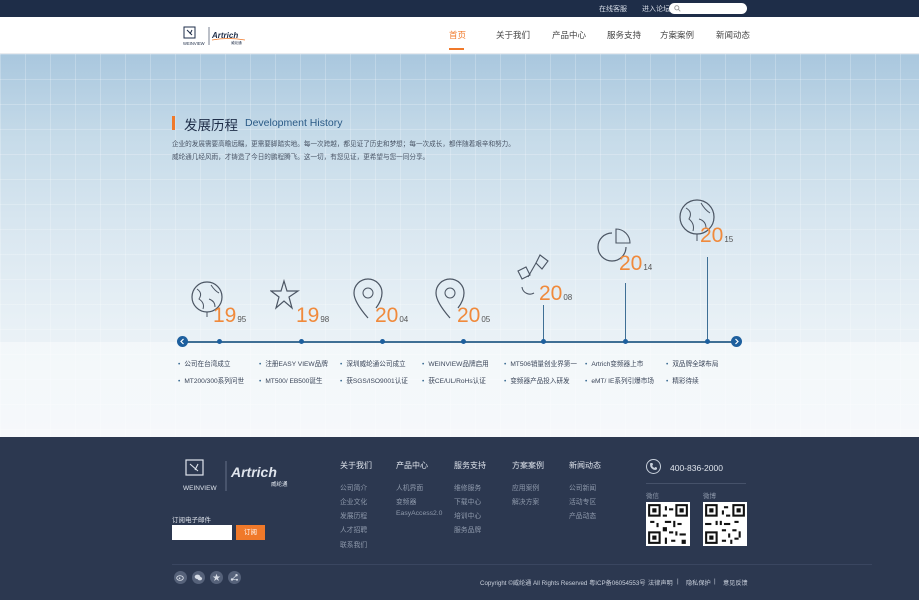  Describe the element at coordinates (467, 529) in the screenshot. I see `footer-link: 服务品牌` at that location.